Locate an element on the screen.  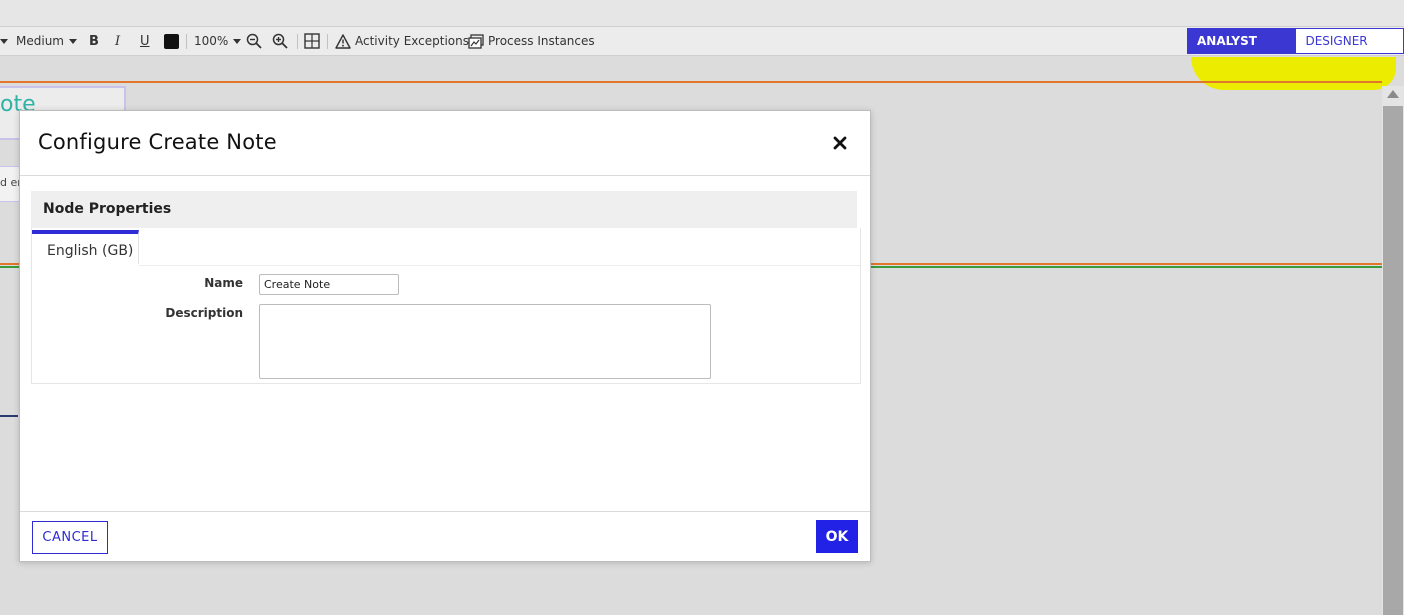
top-strip is located at coordinates (702, 13).